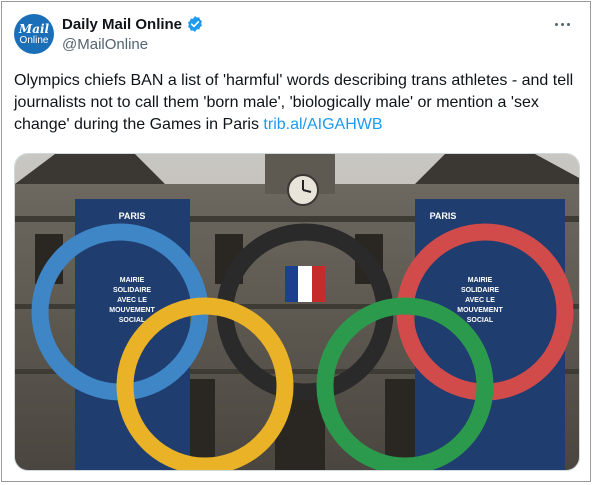 This screenshot has width=594, height=485. Describe the element at coordinates (480, 310) in the screenshot. I see `right-banner-line4: MOUVEMENT` at that location.